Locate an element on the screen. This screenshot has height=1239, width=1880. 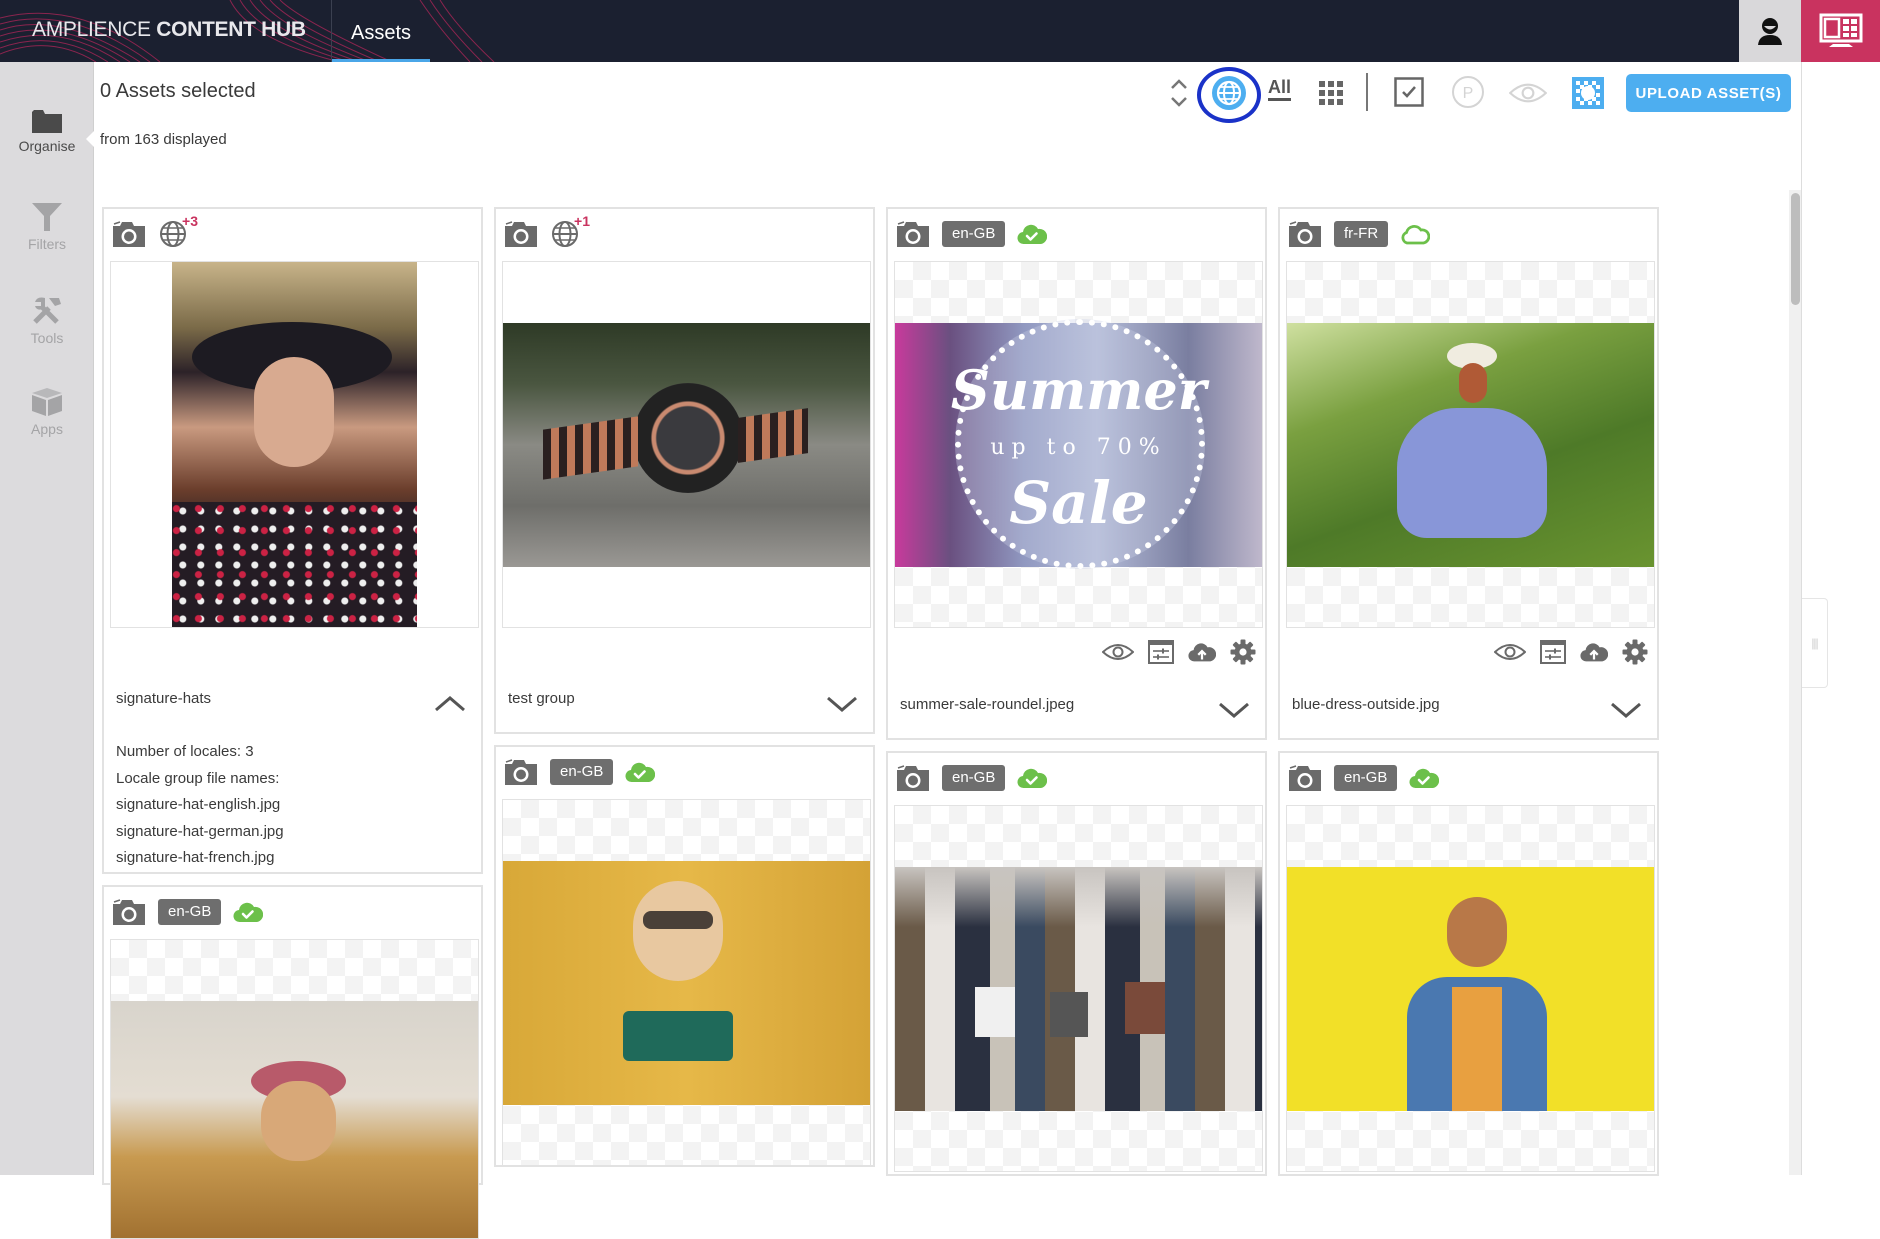
locale-file-name: signature-hat-french.jpg is located at coordinates (195, 857).